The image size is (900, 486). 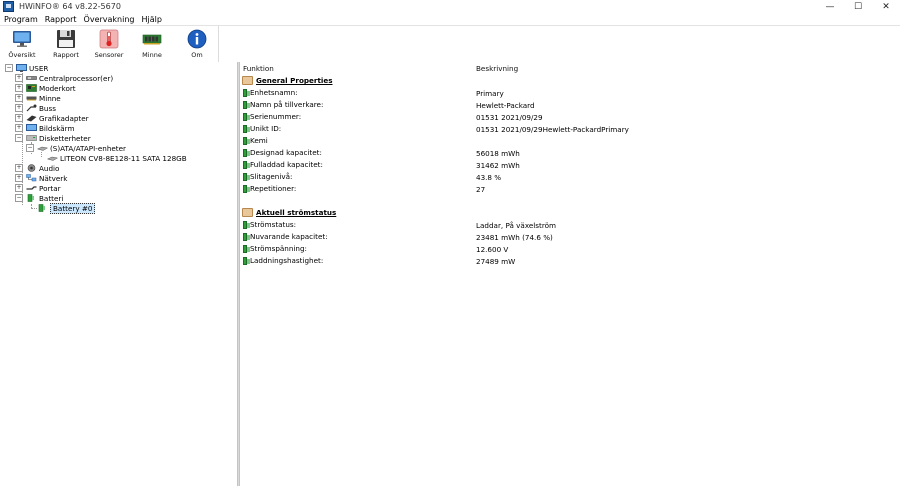 What do you see at coordinates (20, 19) in the screenshot?
I see `menu-program: Program` at bounding box center [20, 19].